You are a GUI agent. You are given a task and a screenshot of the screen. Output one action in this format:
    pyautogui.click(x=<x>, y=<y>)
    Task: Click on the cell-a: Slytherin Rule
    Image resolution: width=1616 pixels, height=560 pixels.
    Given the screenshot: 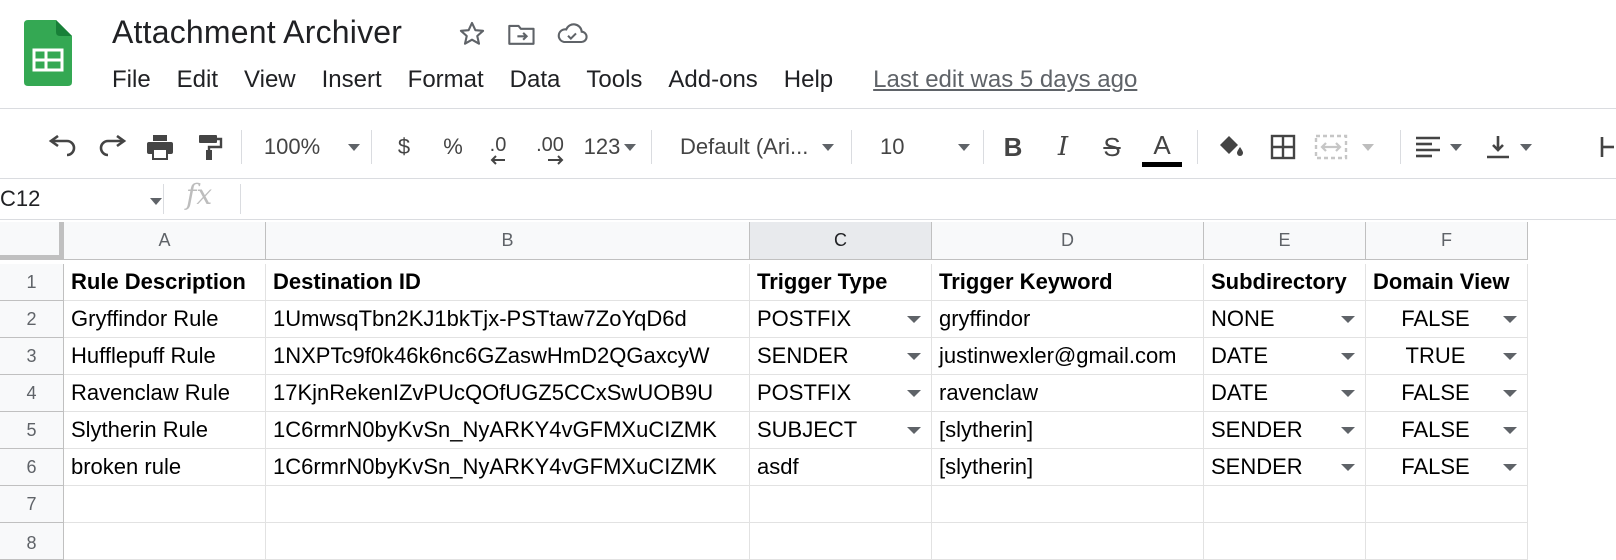 What is the action you would take?
    pyautogui.click(x=165, y=430)
    